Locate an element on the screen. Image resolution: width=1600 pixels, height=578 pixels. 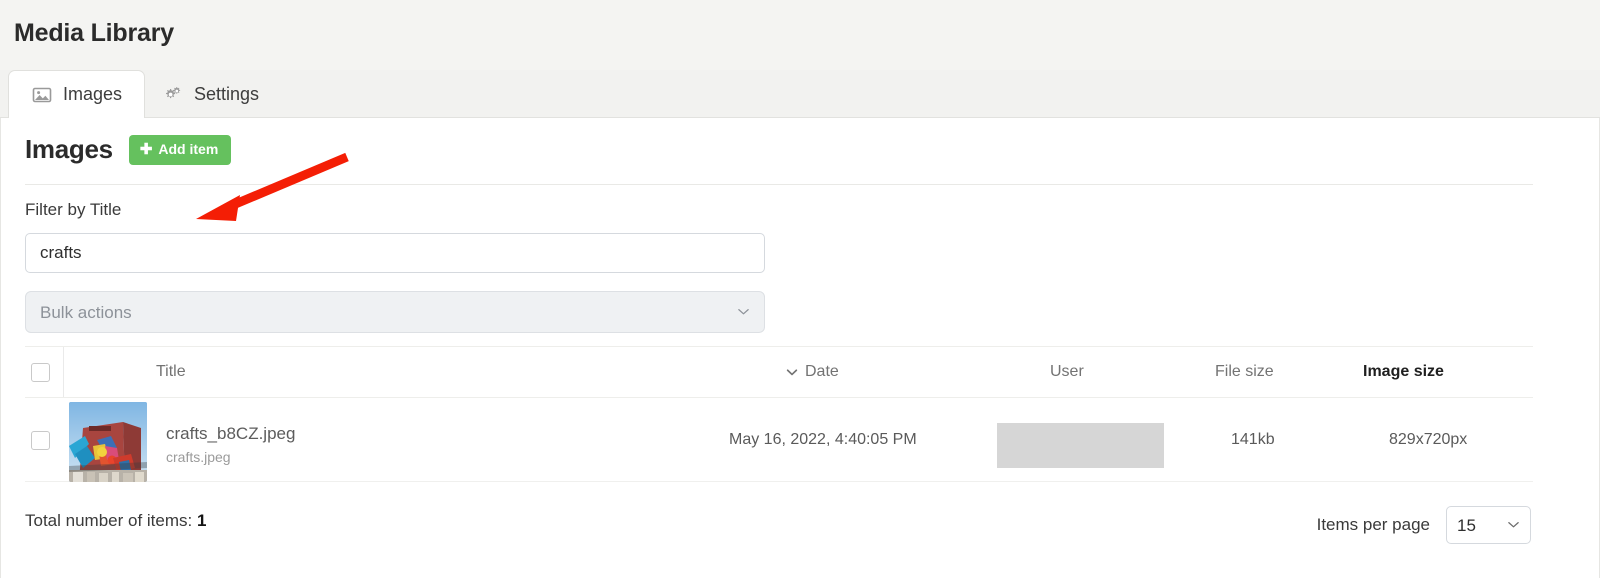
image-icon is located at coordinates (41, 94).